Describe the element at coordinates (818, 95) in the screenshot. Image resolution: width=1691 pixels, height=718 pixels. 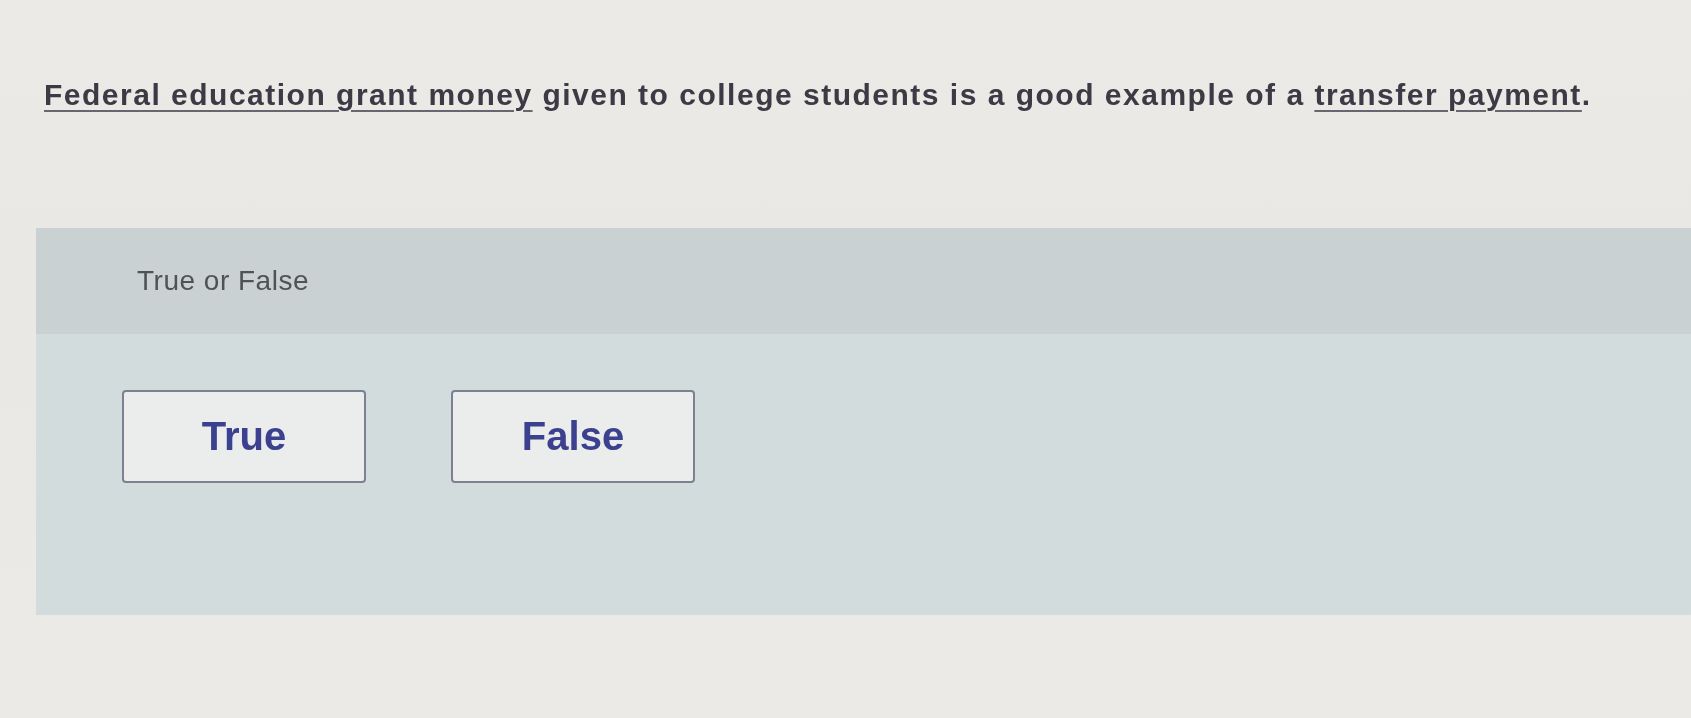
I see `question-text: Federal education grant money given to college students is a good example of a transfer payment.` at that location.